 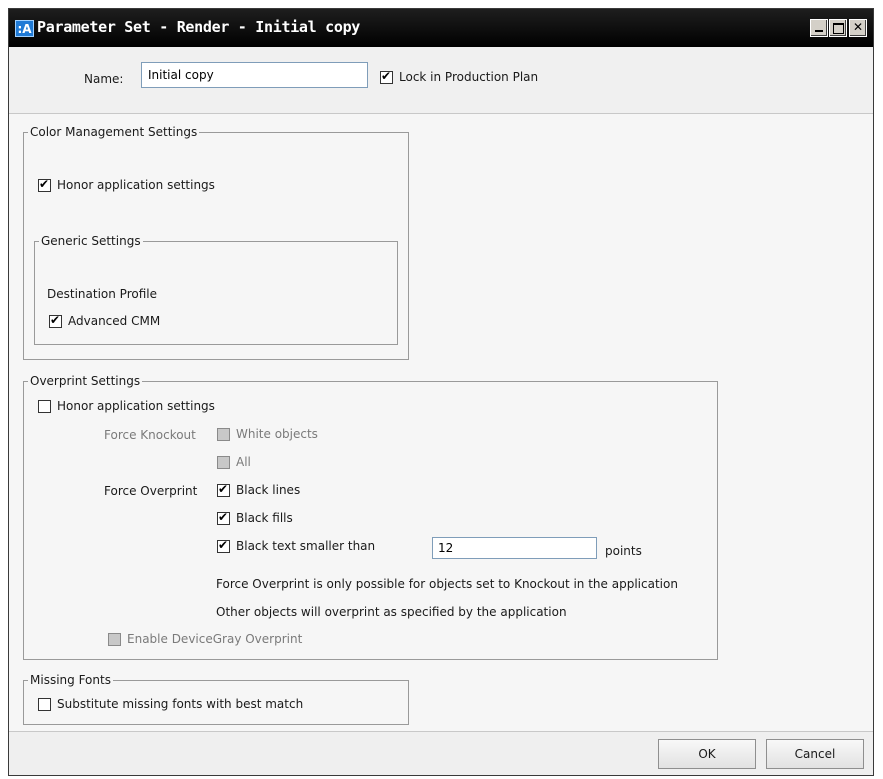 What do you see at coordinates (104, 79) in the screenshot?
I see `name-label: Name:` at bounding box center [104, 79].